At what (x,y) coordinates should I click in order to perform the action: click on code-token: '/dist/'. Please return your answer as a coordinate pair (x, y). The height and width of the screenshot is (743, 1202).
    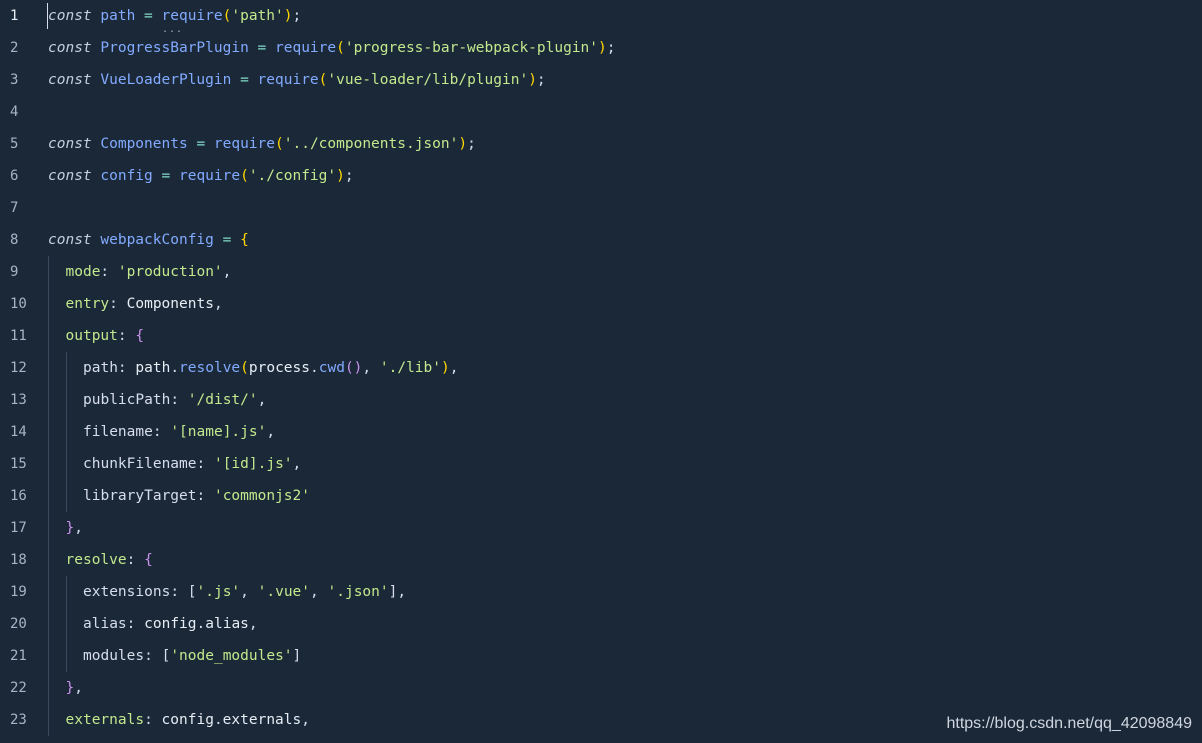
    Looking at the image, I should click on (222, 400).